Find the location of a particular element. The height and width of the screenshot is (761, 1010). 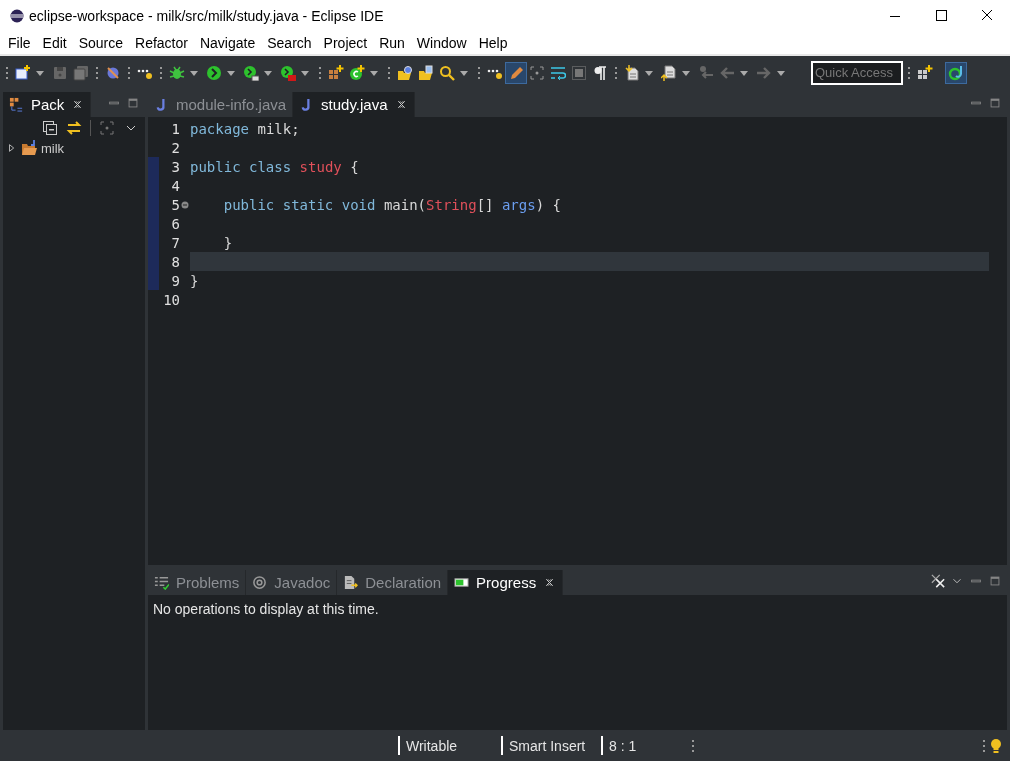

problems-icon is located at coordinates (161, 582).